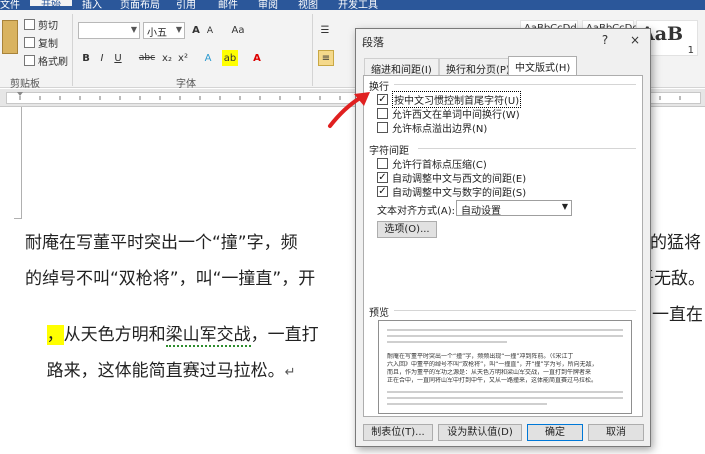  What do you see at coordinates (492, 380) in the screenshot?
I see `preview-text-4: 正在合中，一直同将山军中打到中午，又从一路撞来，这体能简直赛过马拉松。` at bounding box center [492, 380].